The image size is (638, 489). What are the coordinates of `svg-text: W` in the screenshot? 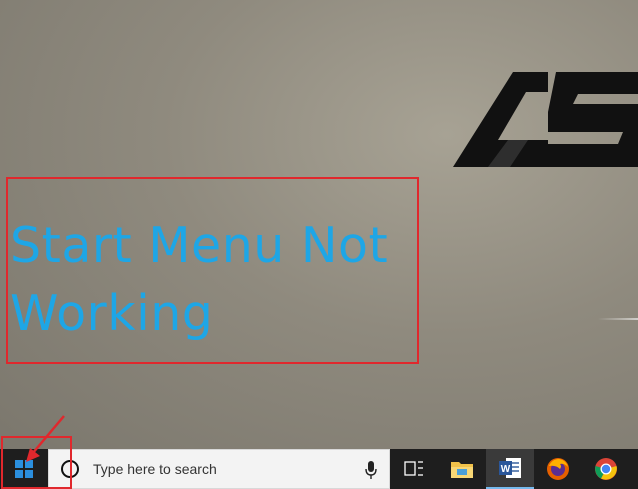 It's located at (506, 469).